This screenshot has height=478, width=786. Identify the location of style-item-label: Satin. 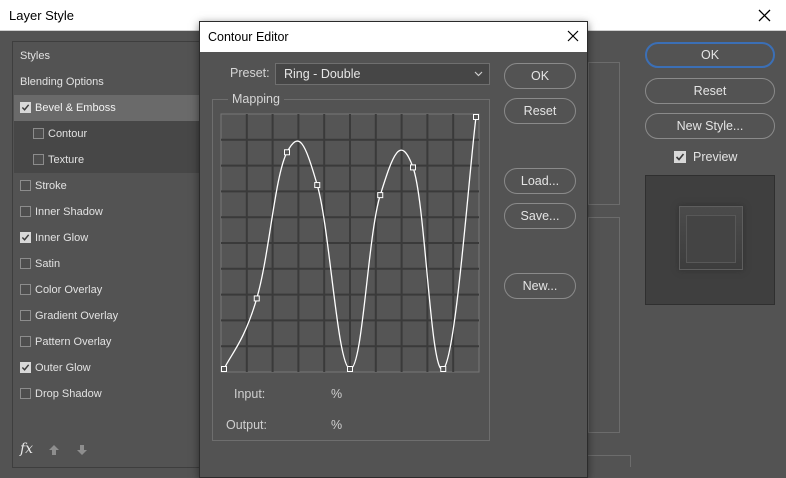
(48, 264).